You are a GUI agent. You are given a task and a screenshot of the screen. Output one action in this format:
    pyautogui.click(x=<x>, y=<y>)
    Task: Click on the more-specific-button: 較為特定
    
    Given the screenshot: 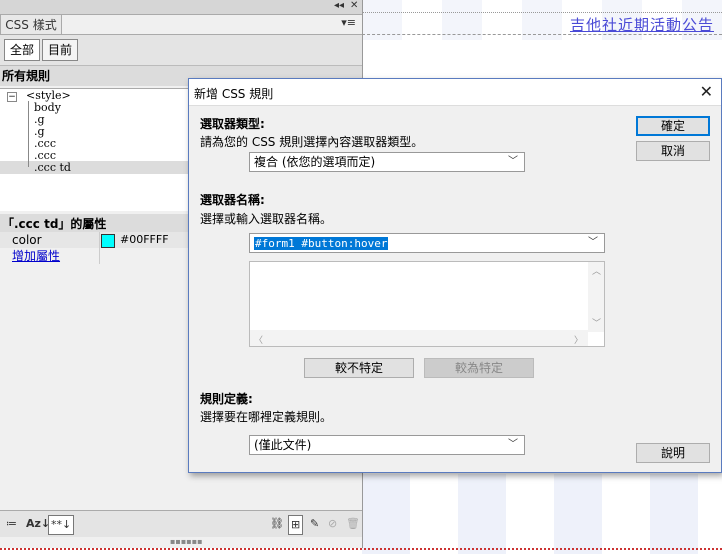 What is the action you would take?
    pyautogui.click(x=479, y=368)
    